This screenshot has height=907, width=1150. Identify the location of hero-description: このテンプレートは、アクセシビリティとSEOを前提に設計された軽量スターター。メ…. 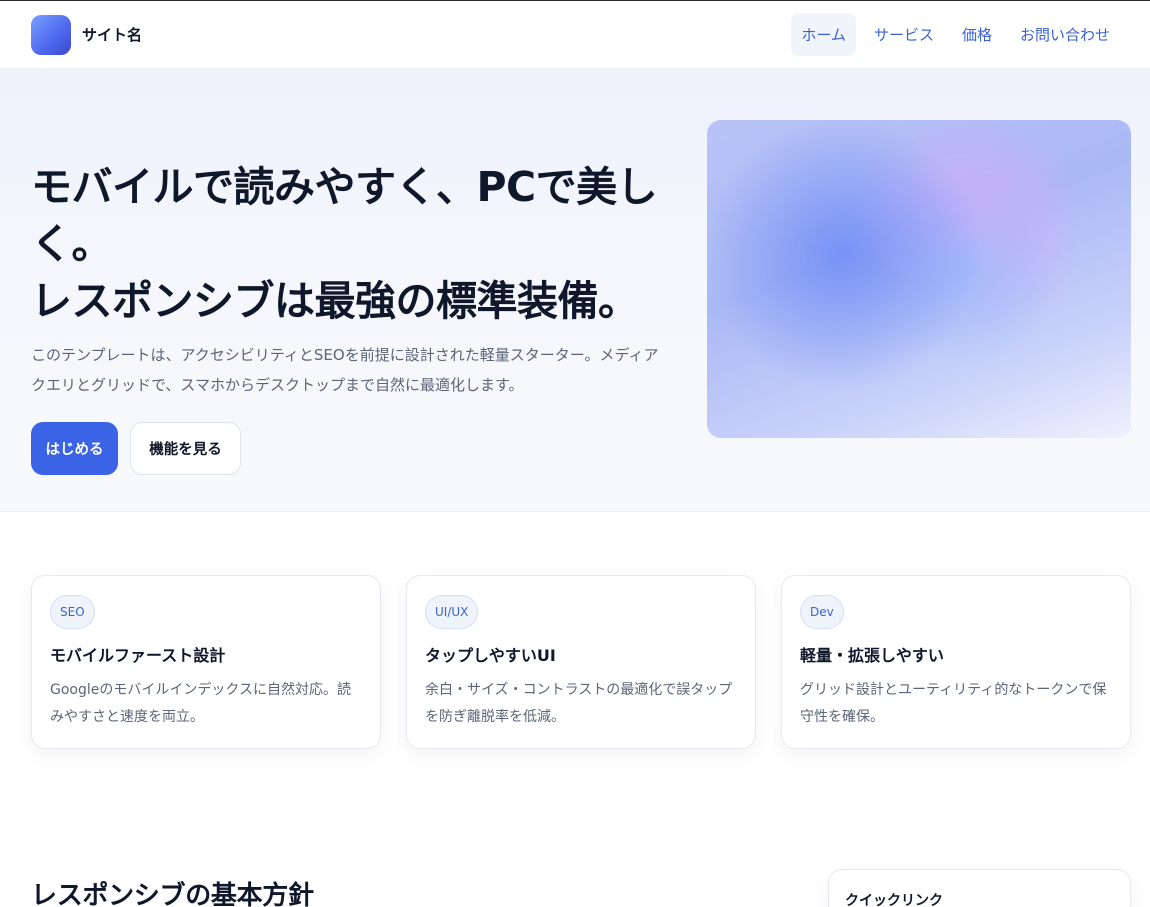
(345, 370).